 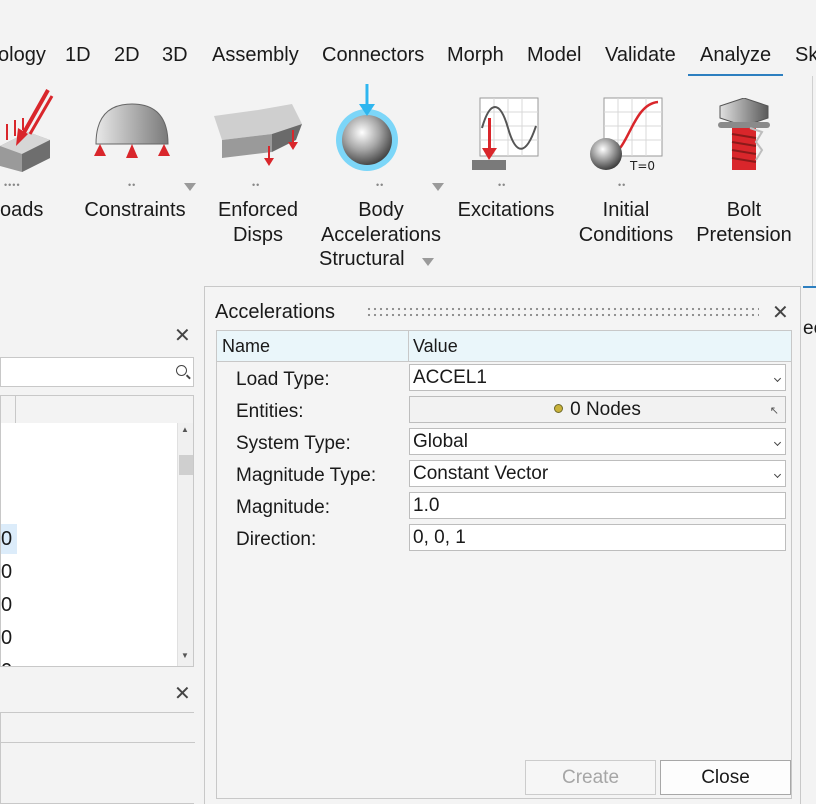 What do you see at coordinates (132, 130) in the screenshot?
I see `constraints-icon` at bounding box center [132, 130].